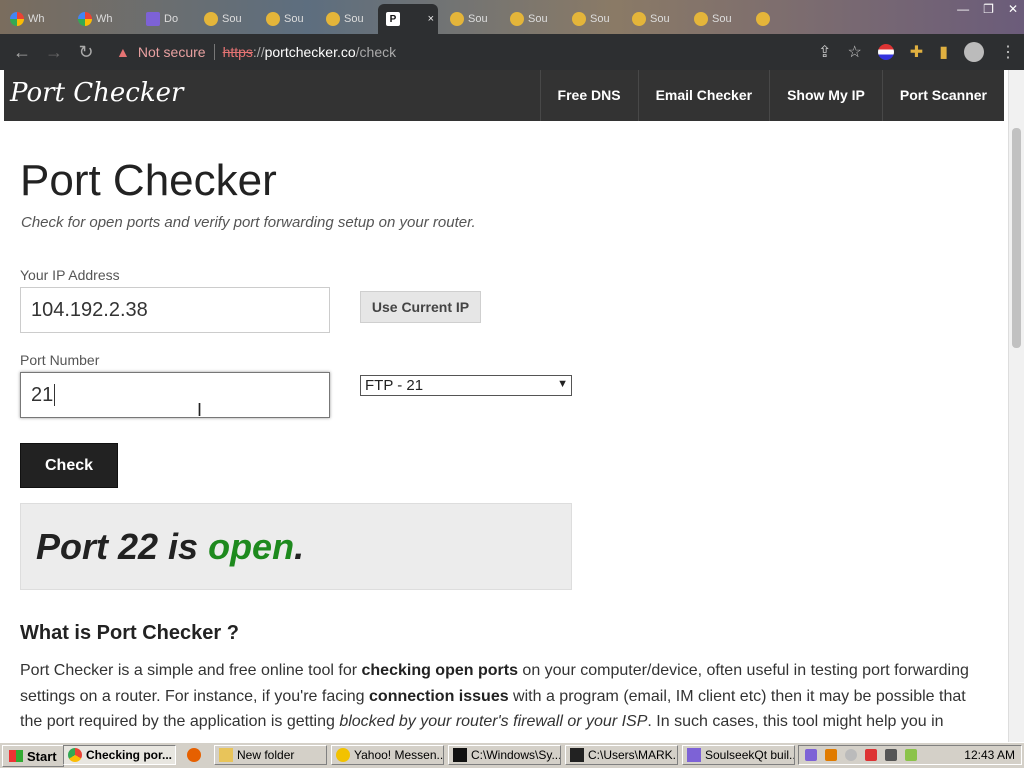 The width and height of the screenshot is (1024, 768). I want to click on page-scrollbar, so click(1016, 406).